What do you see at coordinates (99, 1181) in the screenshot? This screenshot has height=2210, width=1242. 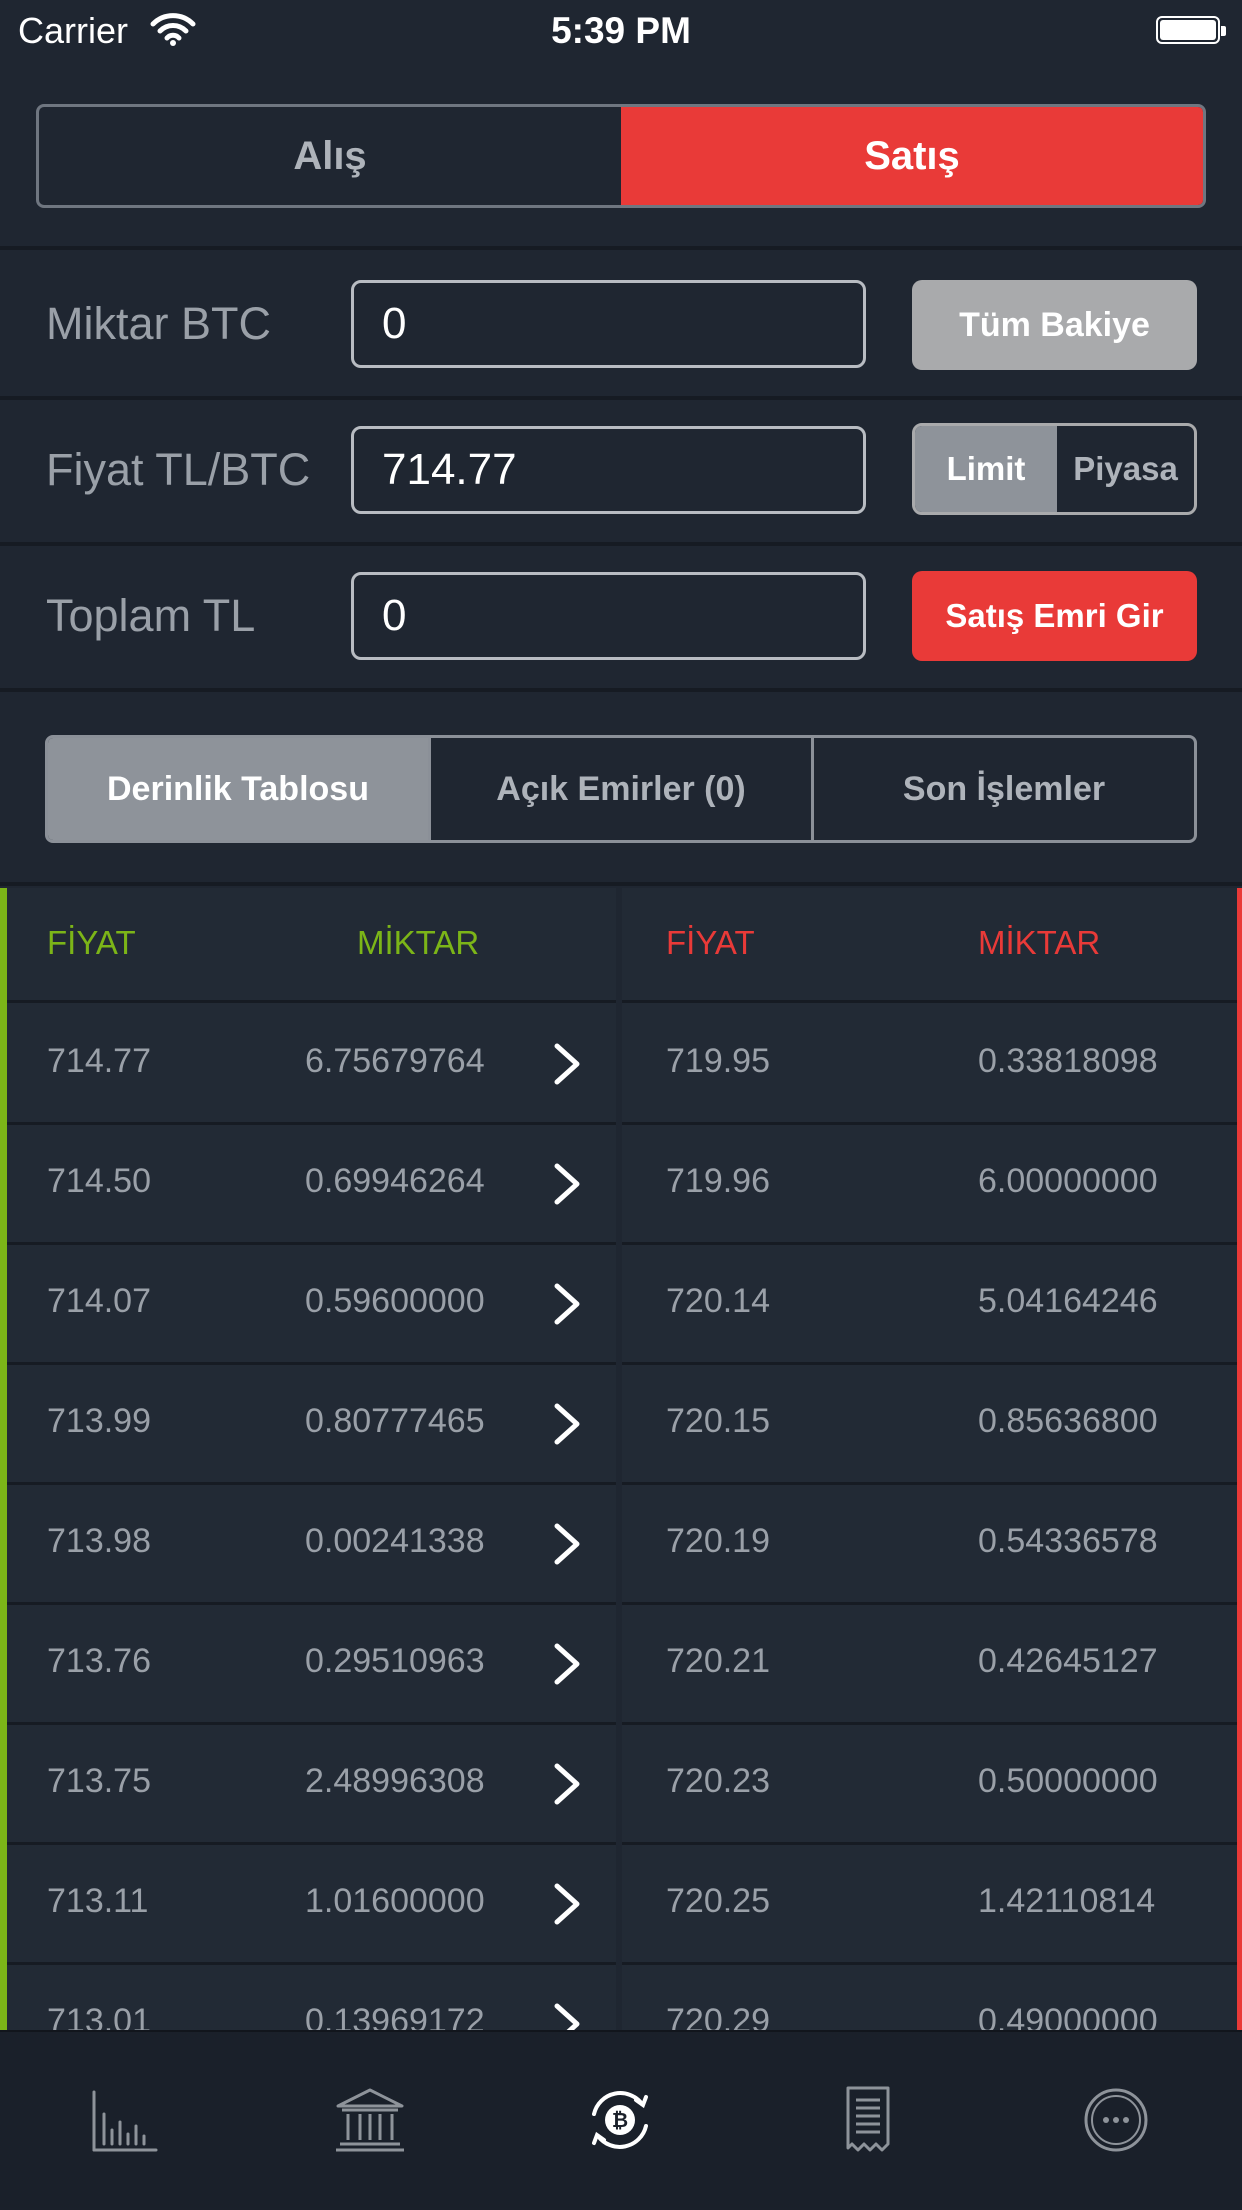 I see `order-price: 714.50` at bounding box center [99, 1181].